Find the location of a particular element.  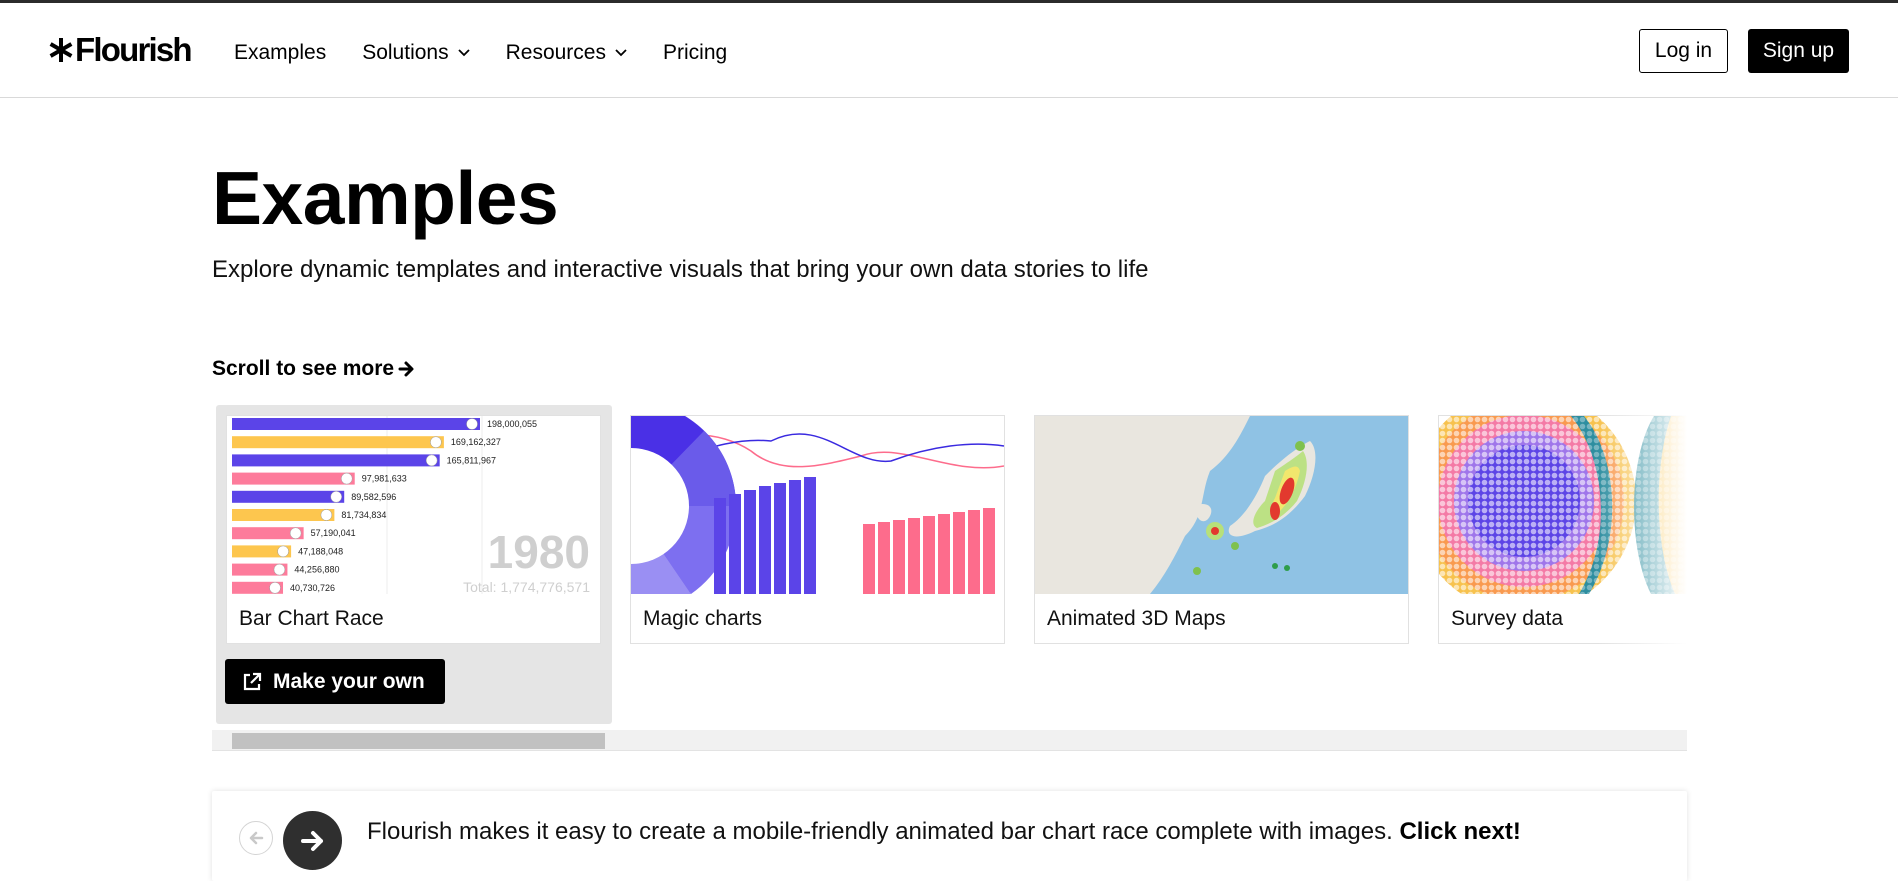

heat-map-thumbnail is located at coordinates (1221, 505).